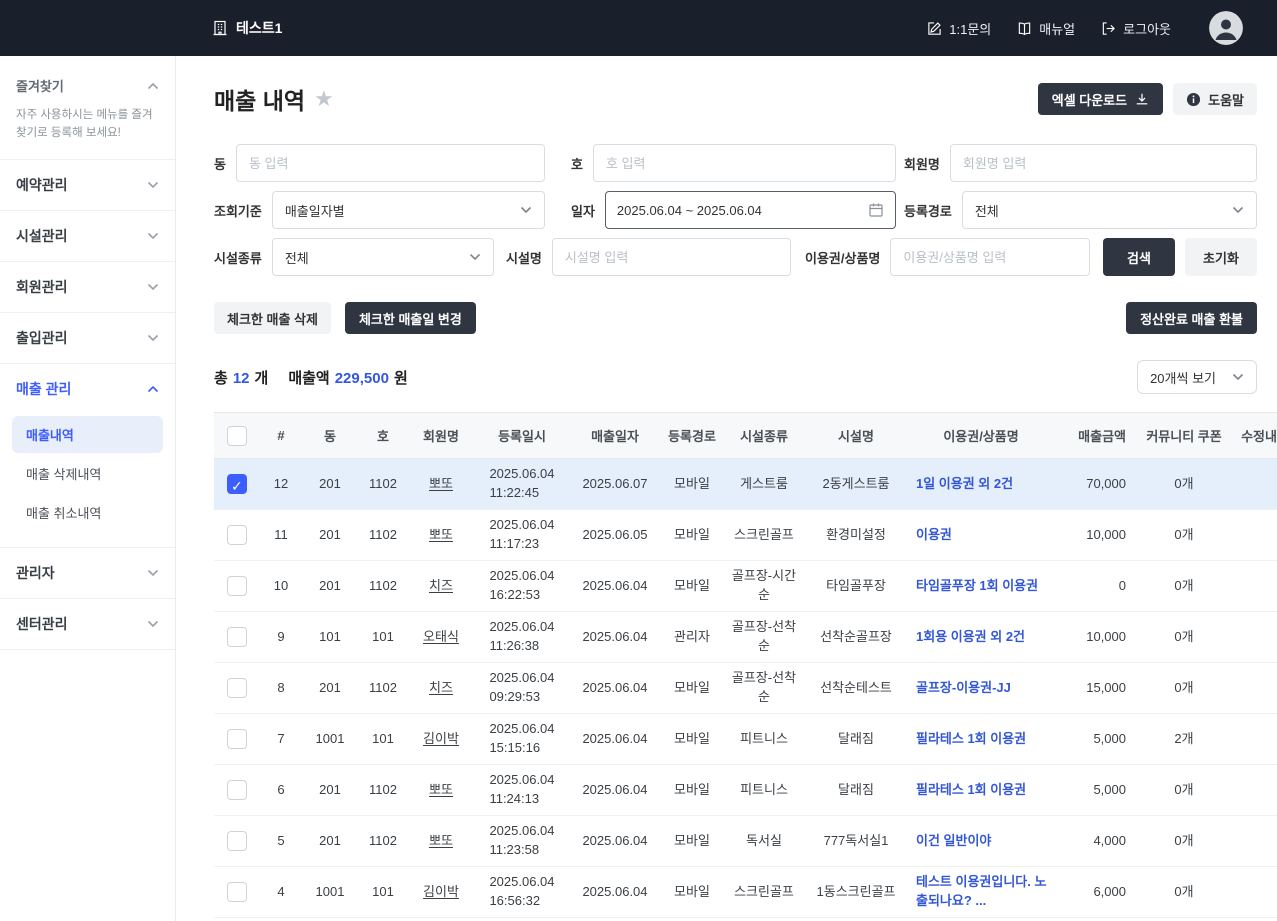 This screenshot has height=921, width=1277. What do you see at coordinates (1103, 163) in the screenshot?
I see `member-name-input` at bounding box center [1103, 163].